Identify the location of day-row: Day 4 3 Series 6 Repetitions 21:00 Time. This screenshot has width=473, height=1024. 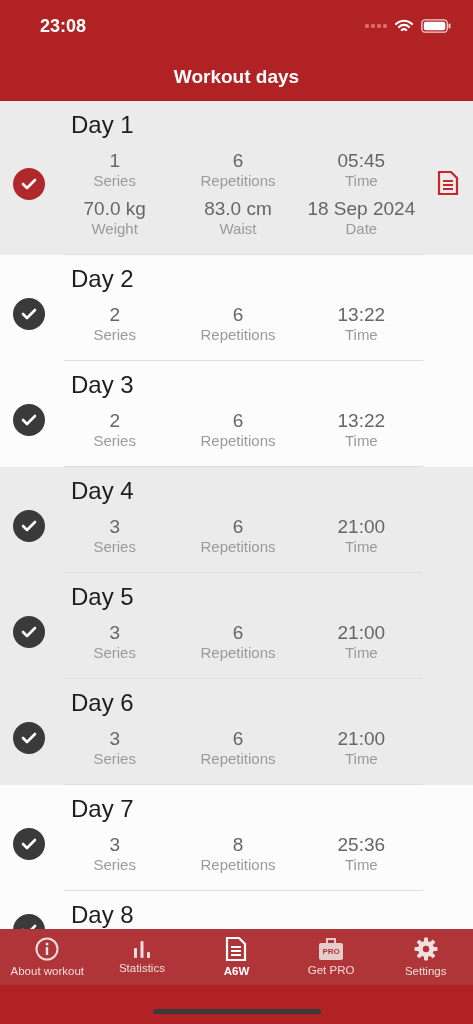
(236, 520).